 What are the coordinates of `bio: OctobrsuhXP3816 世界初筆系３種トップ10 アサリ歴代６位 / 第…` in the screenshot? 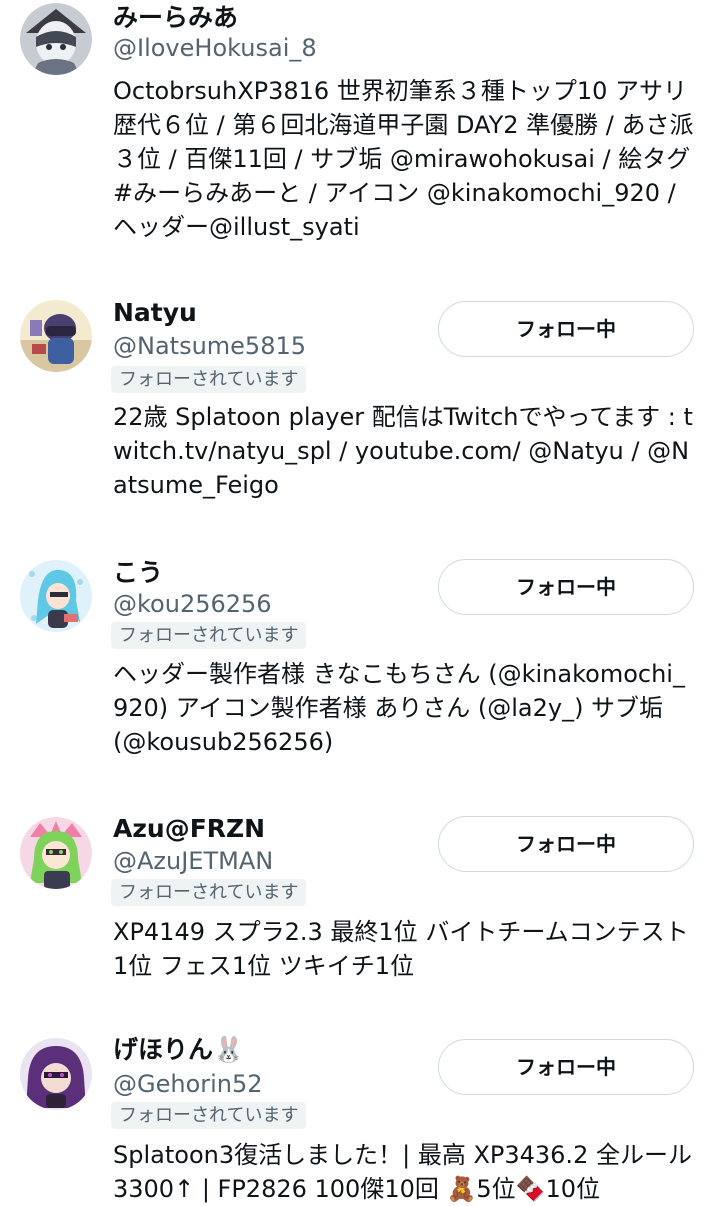 It's located at (403, 159).